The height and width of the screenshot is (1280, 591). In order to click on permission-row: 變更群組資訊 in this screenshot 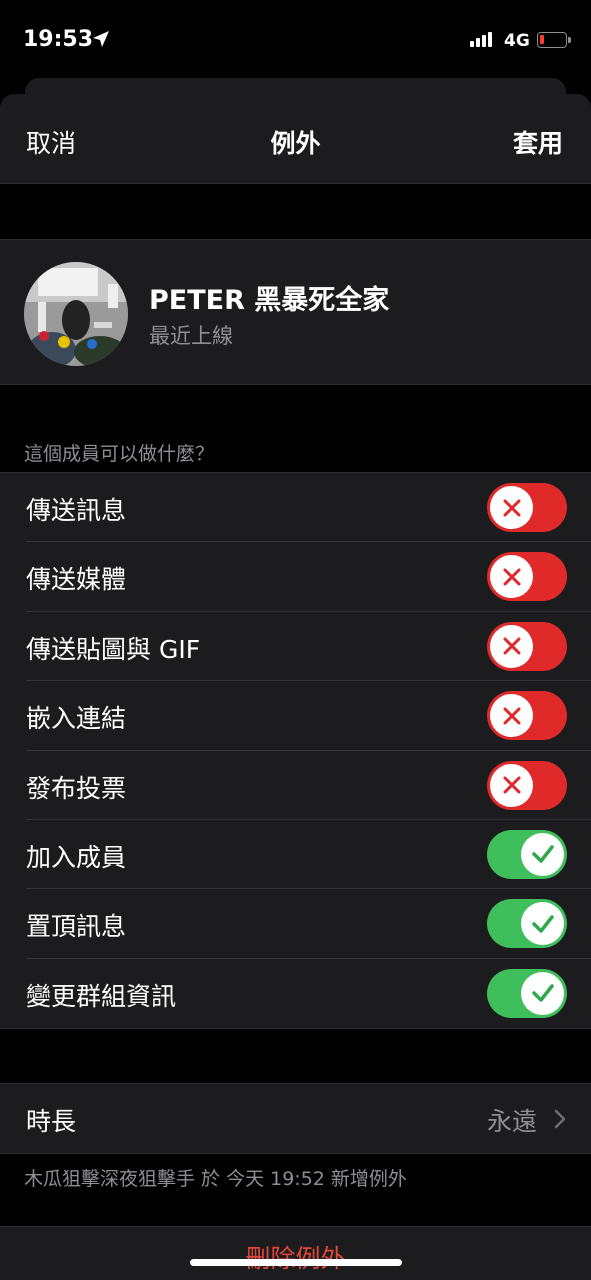, I will do `click(295, 993)`.